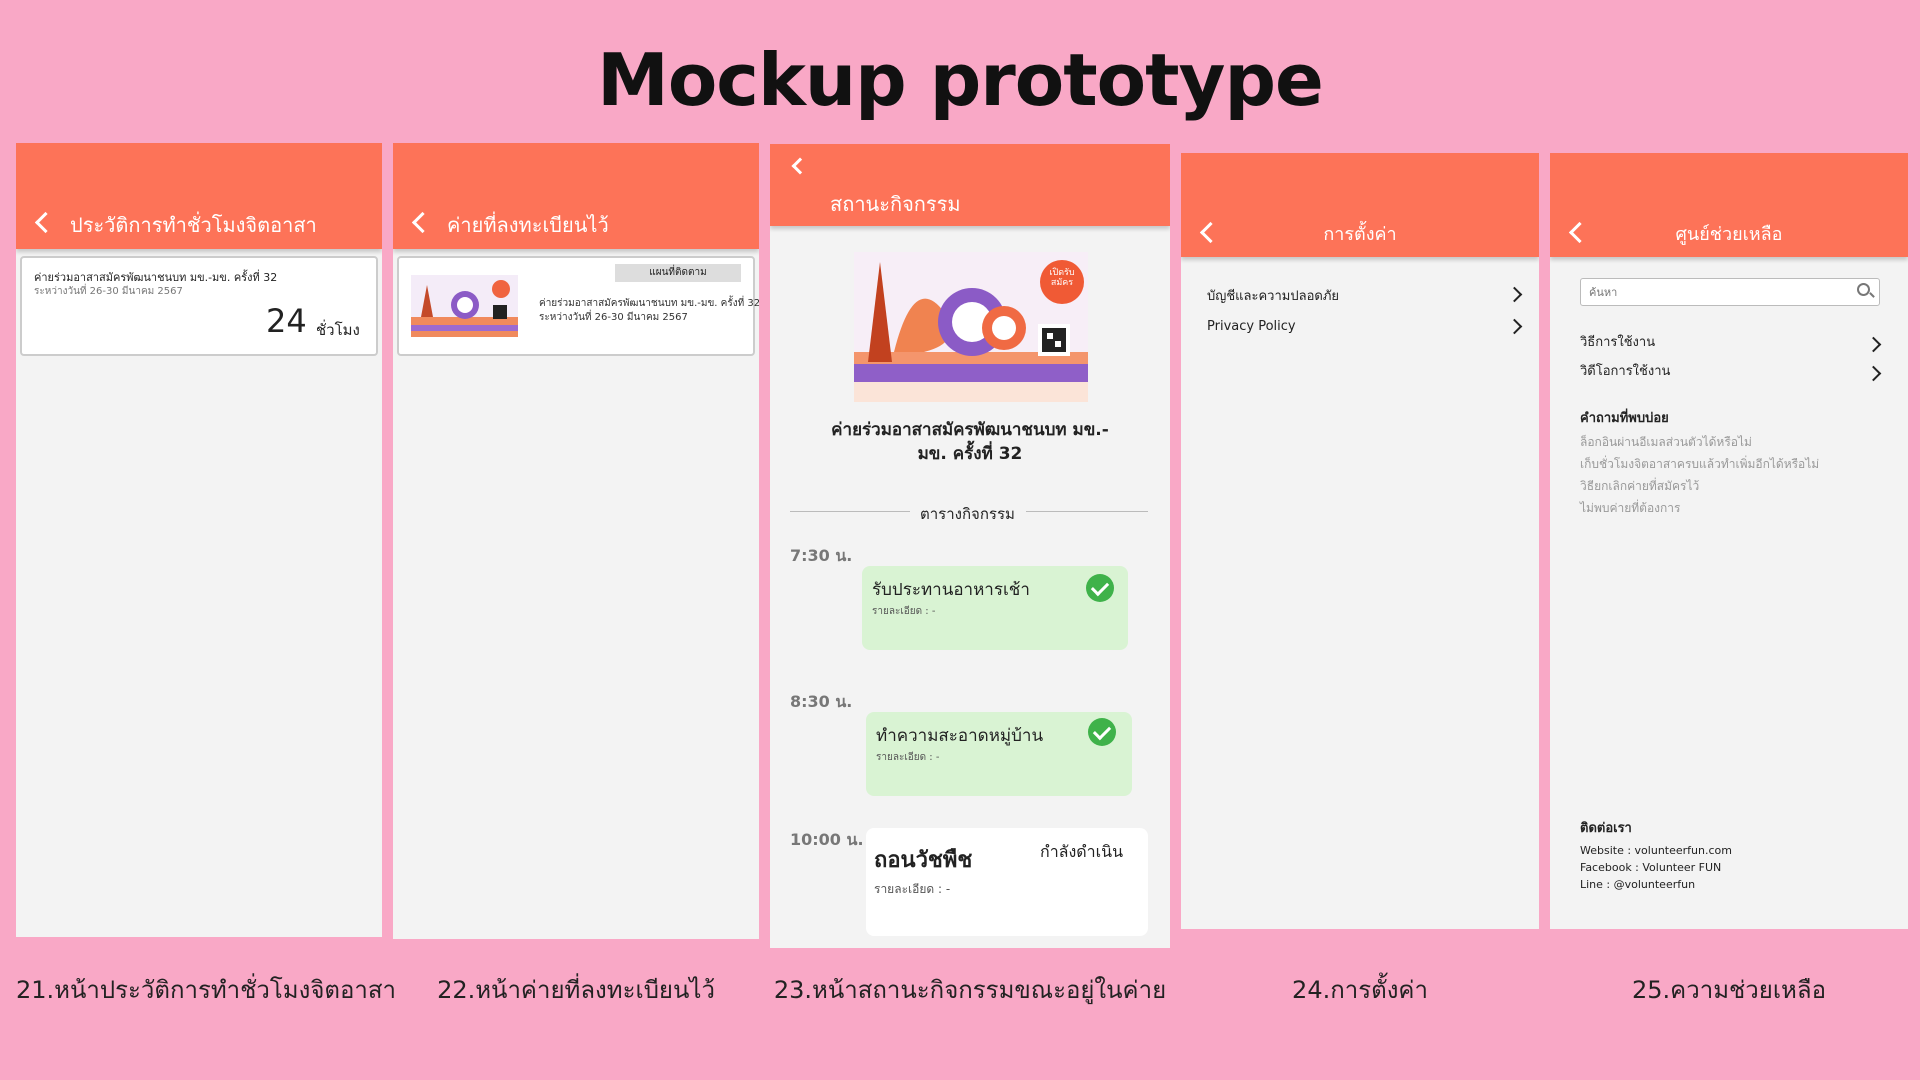  Describe the element at coordinates (678, 273) in the screenshot. I see `follow-map-badge: แผนที่ติดตาม` at that location.